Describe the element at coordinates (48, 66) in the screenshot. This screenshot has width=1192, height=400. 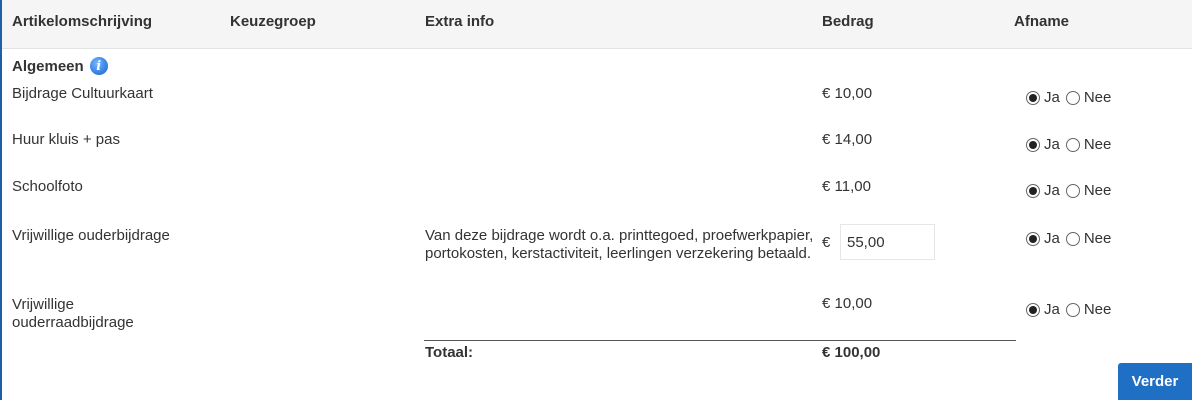
I see `section-title: Algemeen` at that location.